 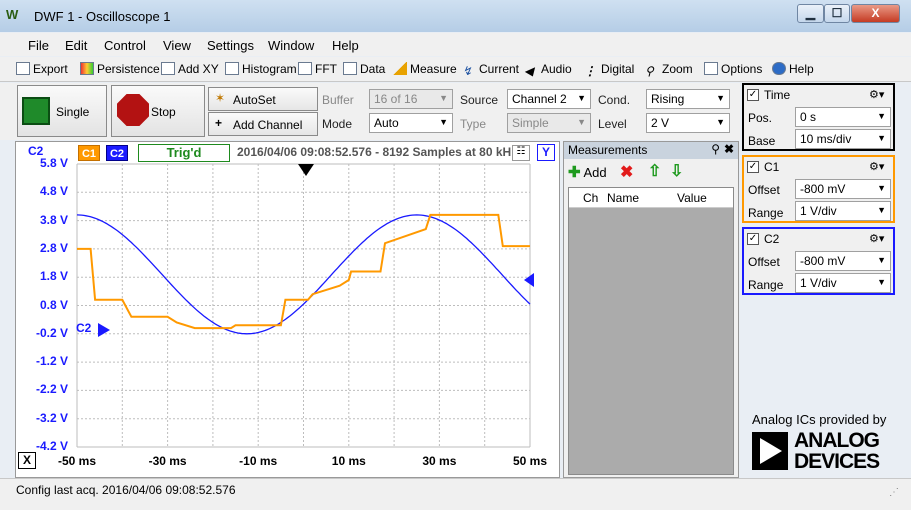 I want to click on plot-settings-icon: ☷, so click(x=521, y=153).